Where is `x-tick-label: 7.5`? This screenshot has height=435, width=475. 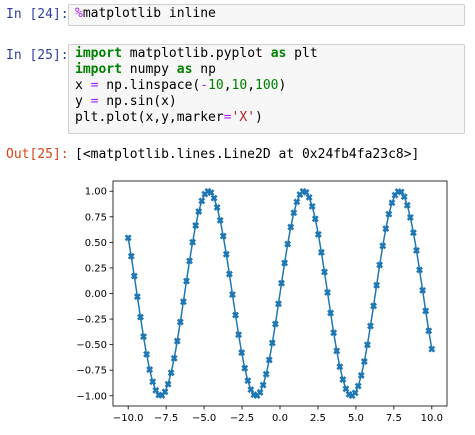
x-tick-label: 7.5 is located at coordinates (394, 418).